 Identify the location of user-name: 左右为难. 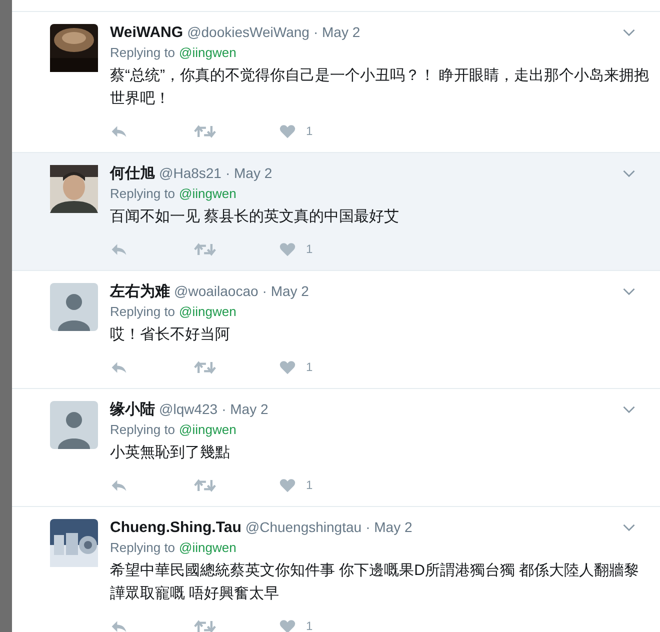
(140, 291).